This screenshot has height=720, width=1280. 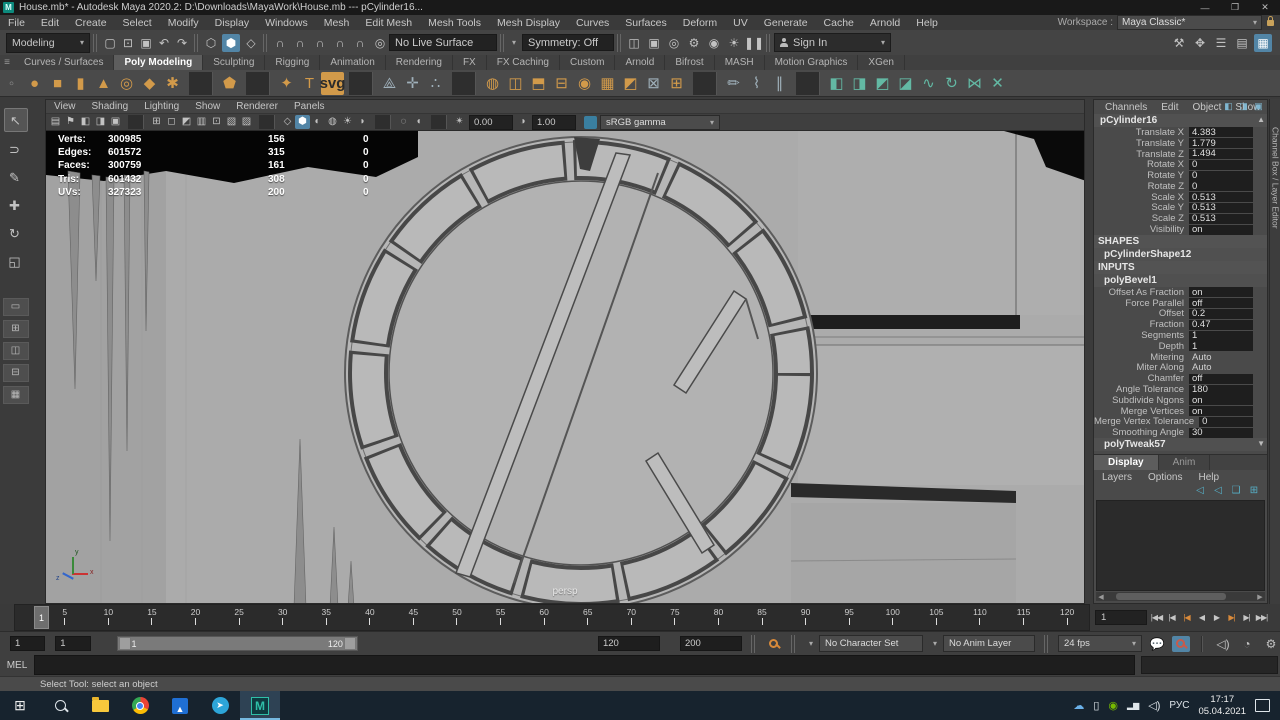 I want to click on playback-end-field: 120, so click(x=628, y=643).